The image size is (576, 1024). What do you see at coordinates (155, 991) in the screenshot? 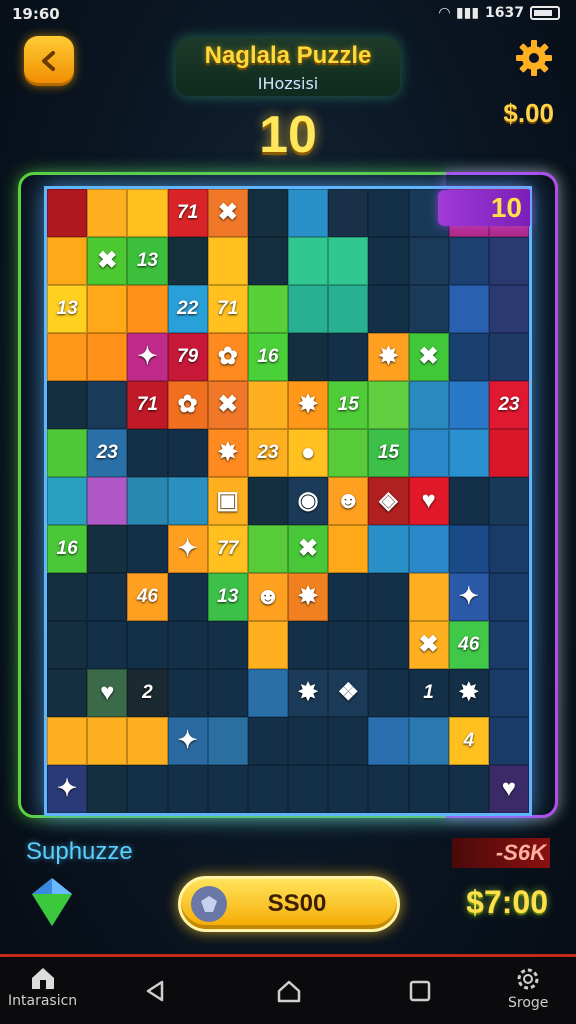
I see `nav-back` at bounding box center [155, 991].